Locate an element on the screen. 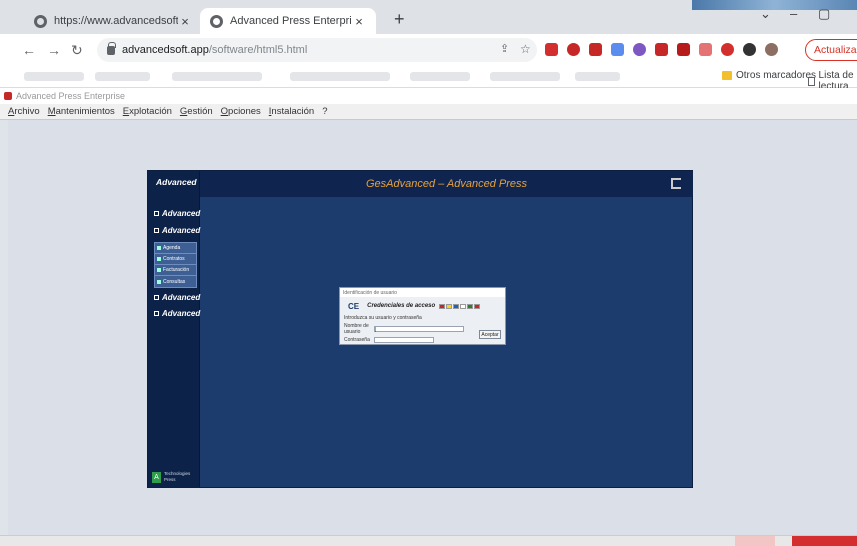 The image size is (857, 546). lock-icon is located at coordinates (111, 48).